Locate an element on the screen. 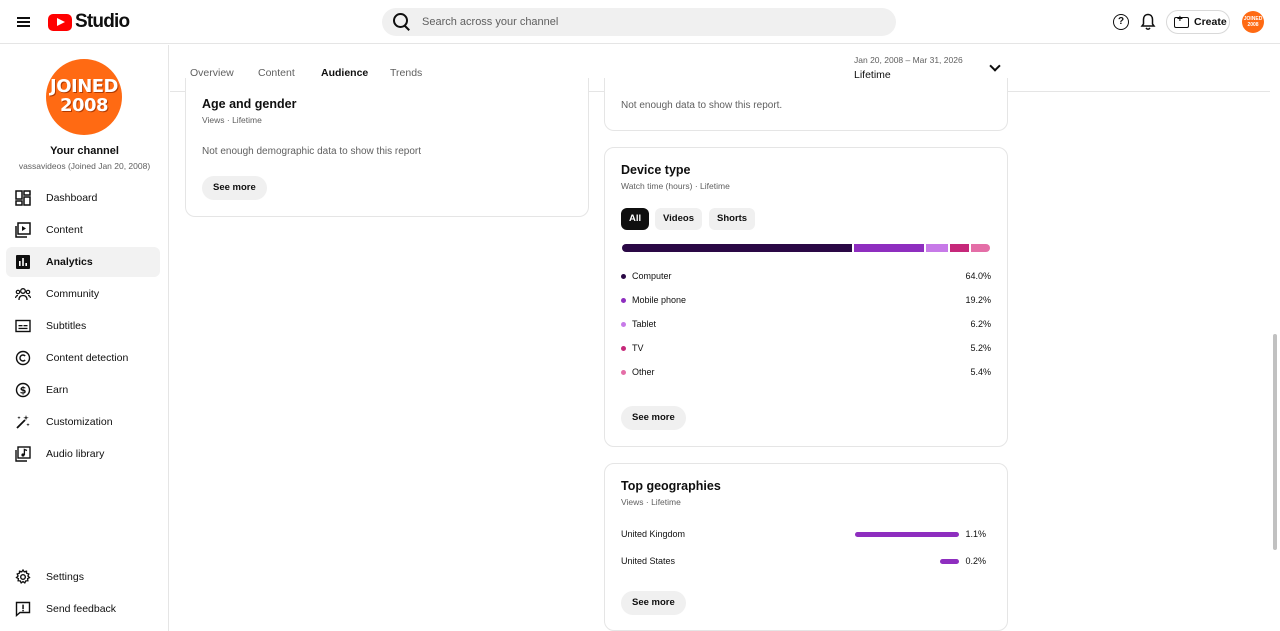  sidebar-item-label: Content is located at coordinates (64, 230).